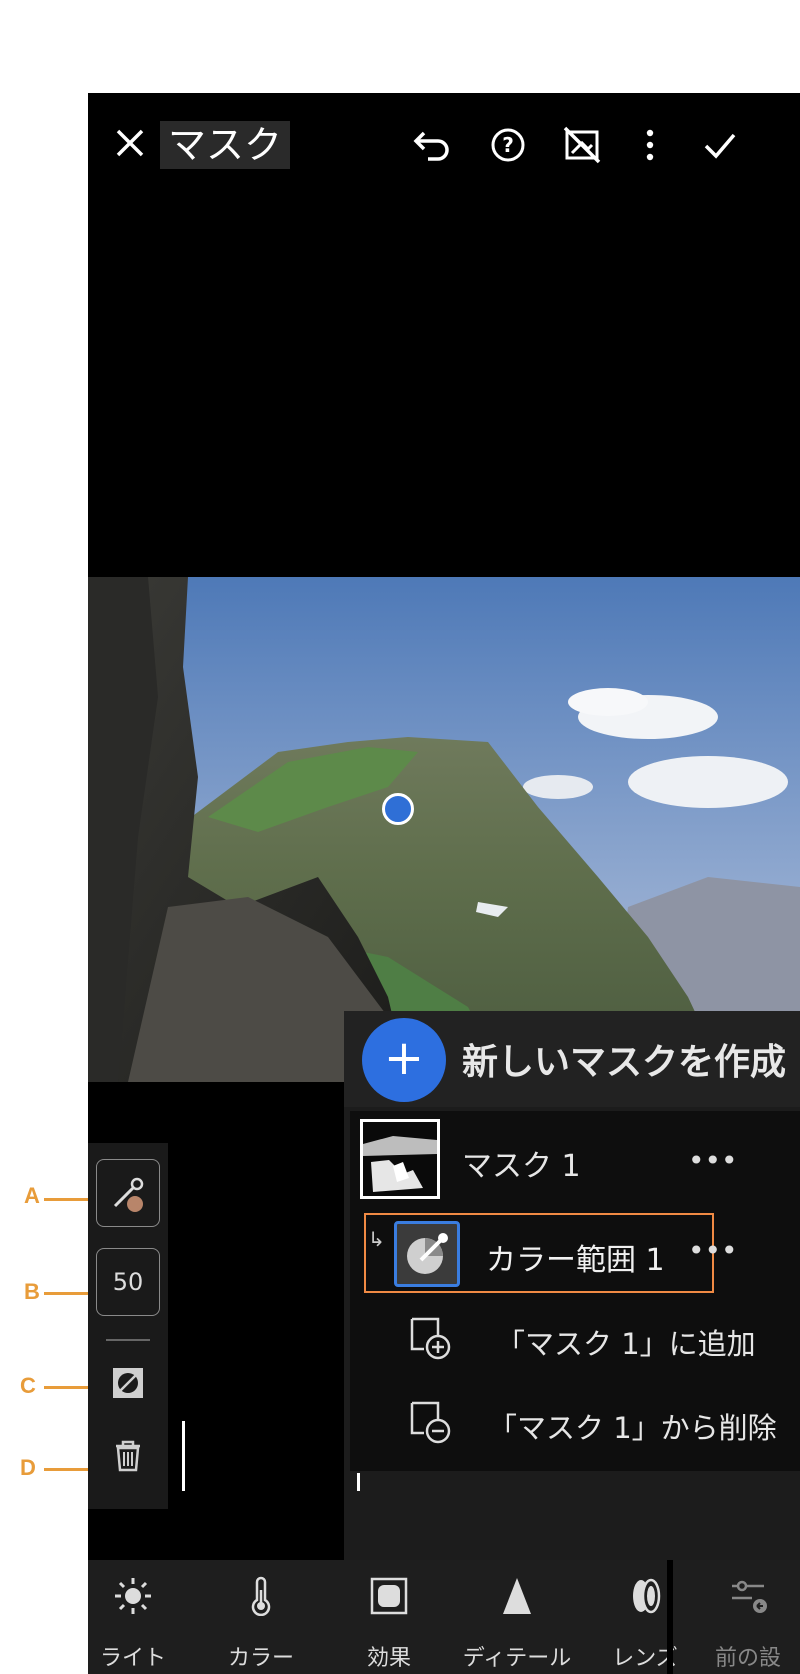  I want to click on close-icon, so click(130, 143).